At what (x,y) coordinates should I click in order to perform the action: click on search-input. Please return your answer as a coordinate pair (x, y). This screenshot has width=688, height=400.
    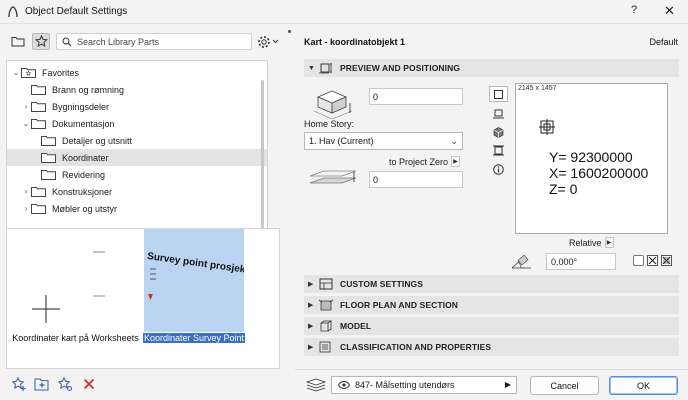
    Looking at the image, I should click on (162, 41).